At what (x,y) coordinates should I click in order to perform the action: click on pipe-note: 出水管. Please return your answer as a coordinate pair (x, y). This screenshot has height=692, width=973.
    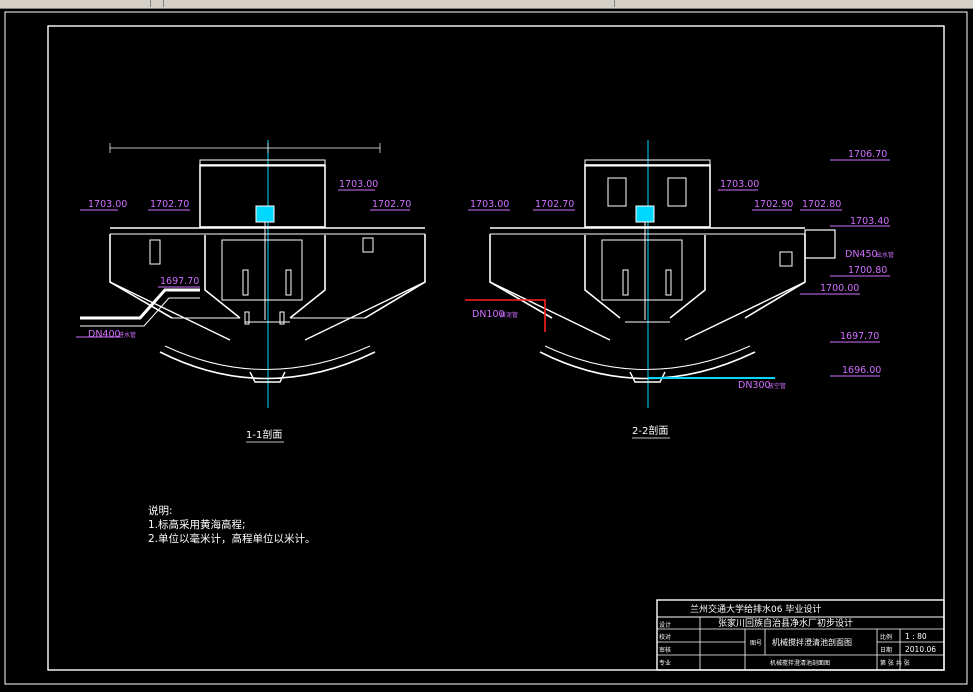
    Looking at the image, I should click on (885, 255).